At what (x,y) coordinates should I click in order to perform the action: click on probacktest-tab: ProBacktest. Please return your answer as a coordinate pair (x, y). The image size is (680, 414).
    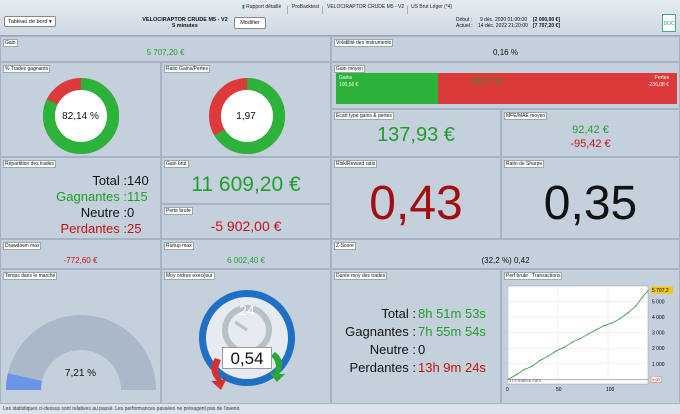
    Looking at the image, I should click on (305, 7).